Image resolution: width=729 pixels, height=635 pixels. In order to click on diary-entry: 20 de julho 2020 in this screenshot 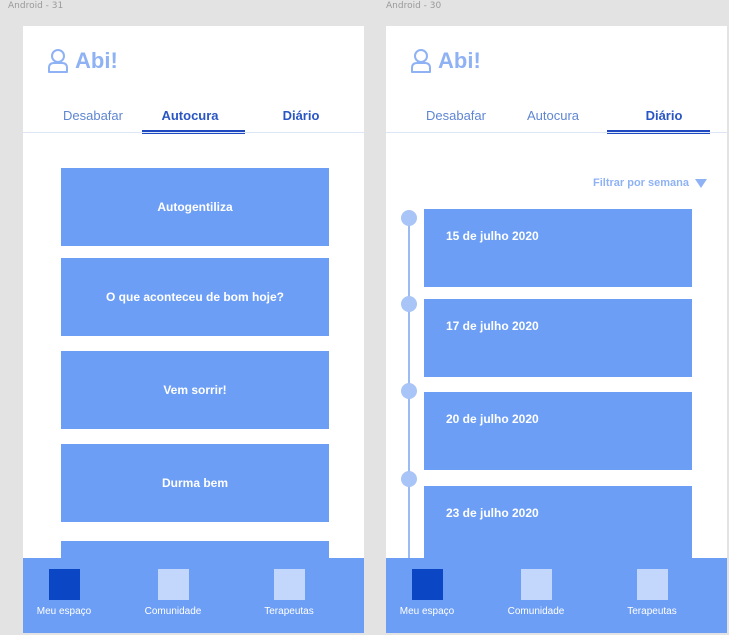, I will do `click(558, 431)`.